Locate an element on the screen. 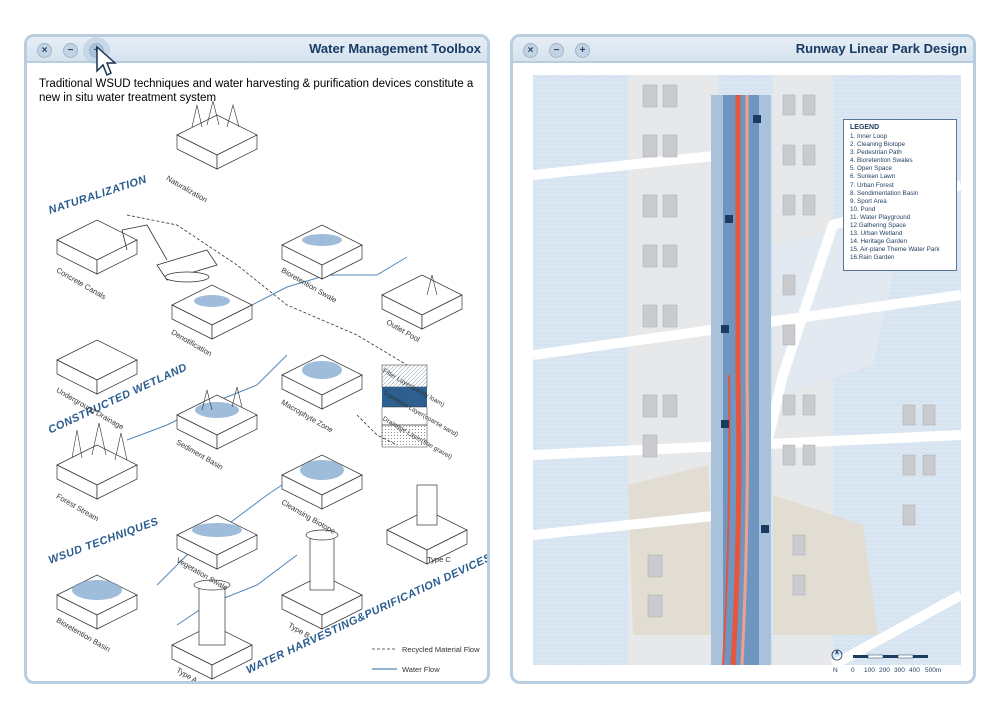 The image size is (996, 704). legend-item: 15. Air-plane Theme Water Park is located at coordinates (895, 250).